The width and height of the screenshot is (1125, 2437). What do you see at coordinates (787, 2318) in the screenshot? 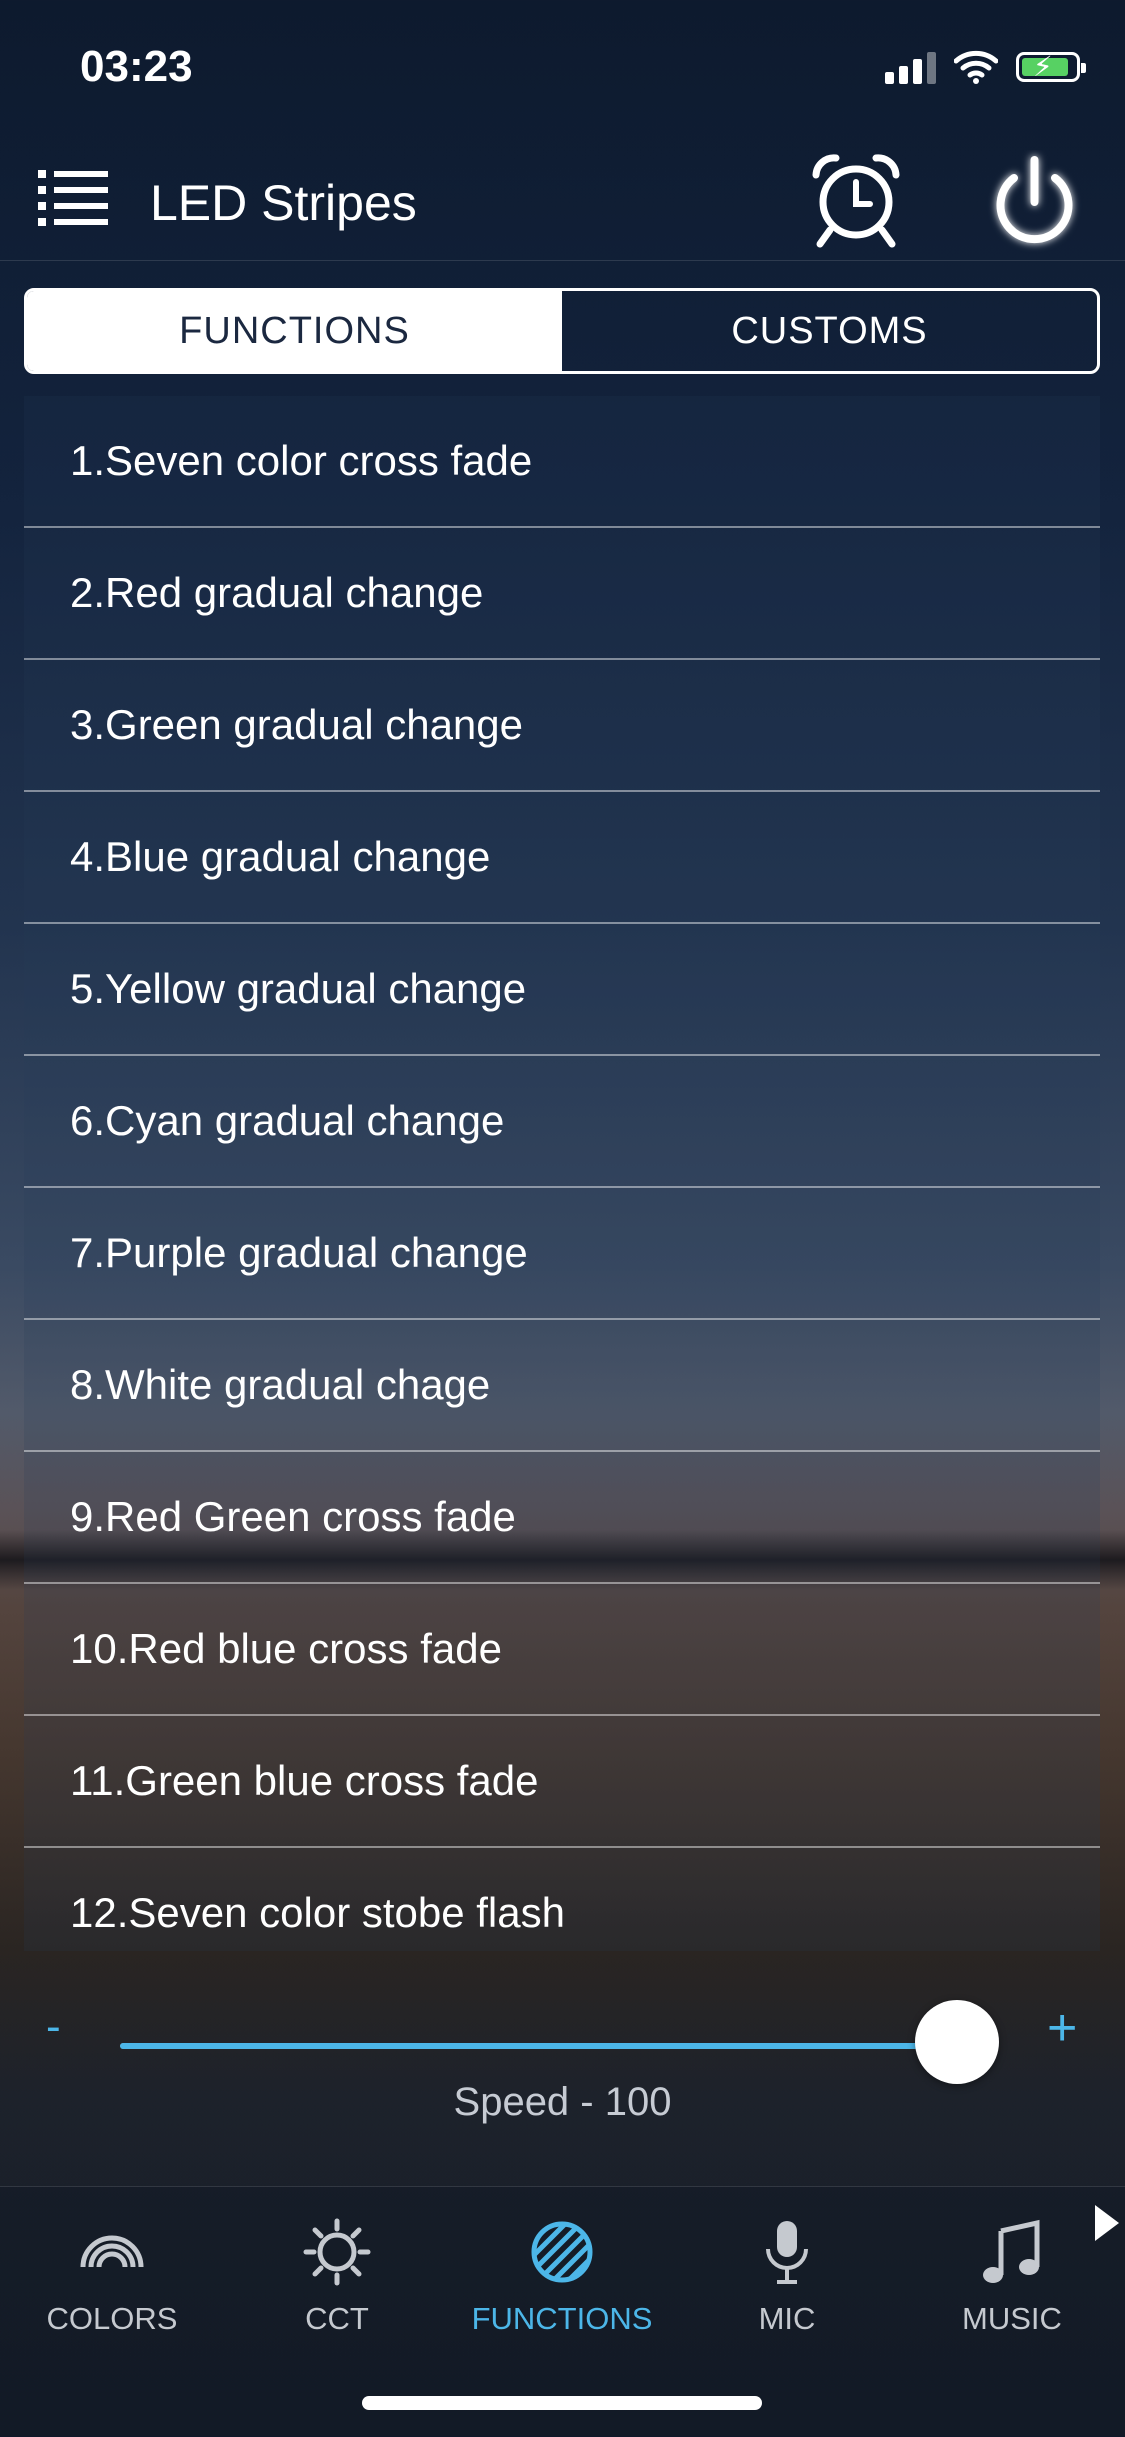
I see `tab-mic-label: MIC` at bounding box center [787, 2318].